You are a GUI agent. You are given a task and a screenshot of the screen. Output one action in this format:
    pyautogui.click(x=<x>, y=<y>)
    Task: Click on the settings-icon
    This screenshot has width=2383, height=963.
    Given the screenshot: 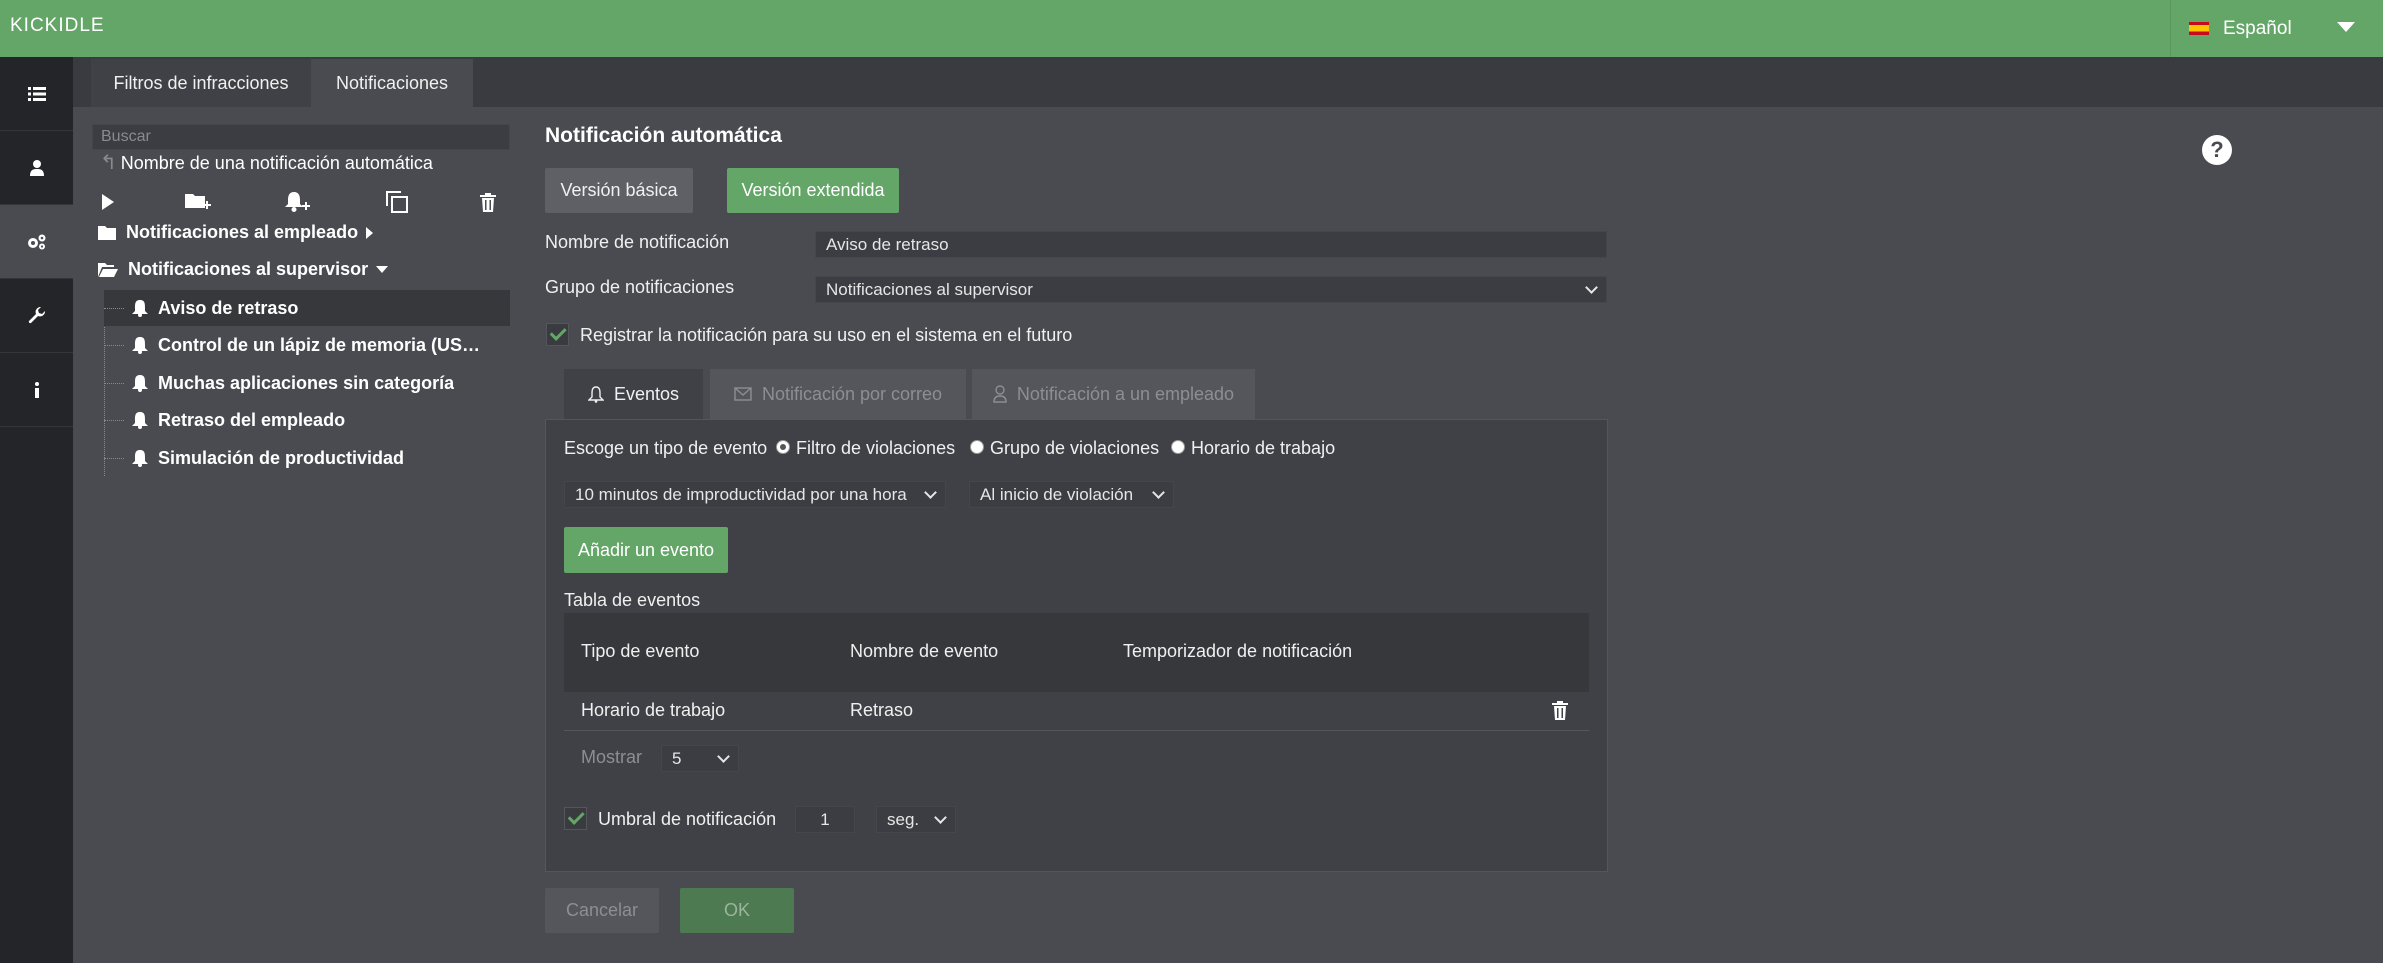 What is the action you would take?
    pyautogui.click(x=36, y=241)
    